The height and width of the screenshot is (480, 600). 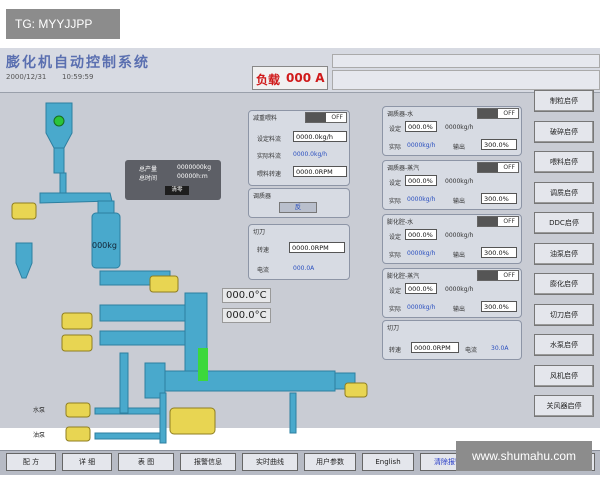 I want to click on side-button: 膨化启停, so click(x=564, y=284).